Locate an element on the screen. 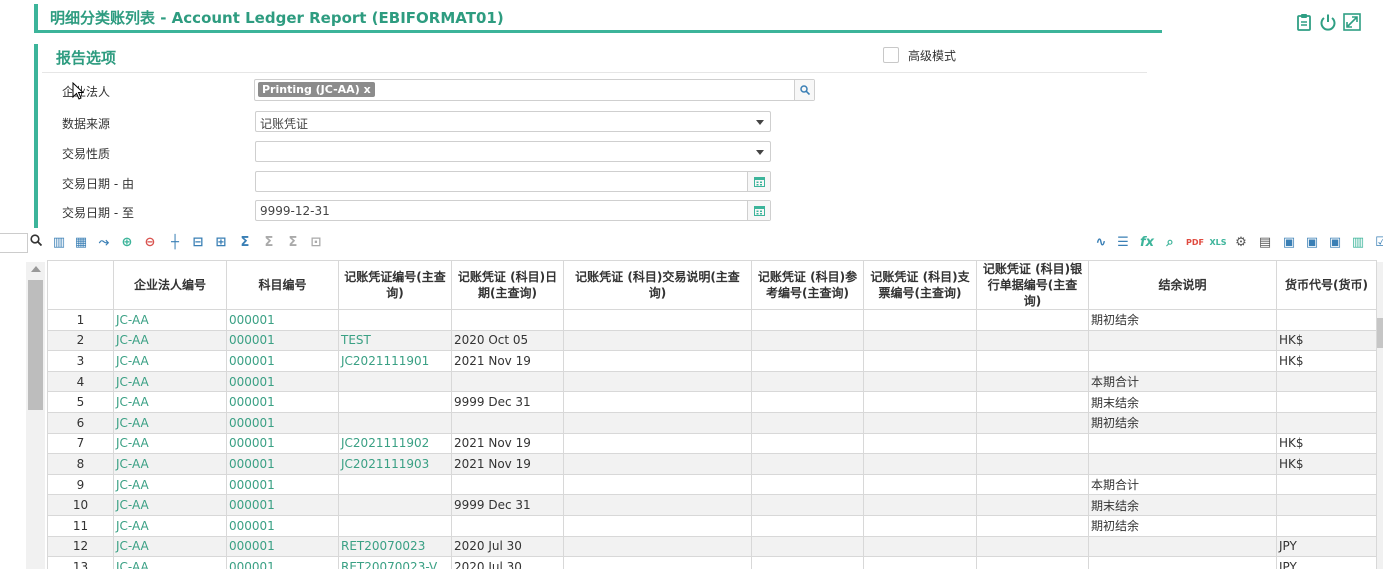  table-row: 13 JC-AA 000001 RET20070023-V 2020 Jul 30 JPY is located at coordinates (712, 562).